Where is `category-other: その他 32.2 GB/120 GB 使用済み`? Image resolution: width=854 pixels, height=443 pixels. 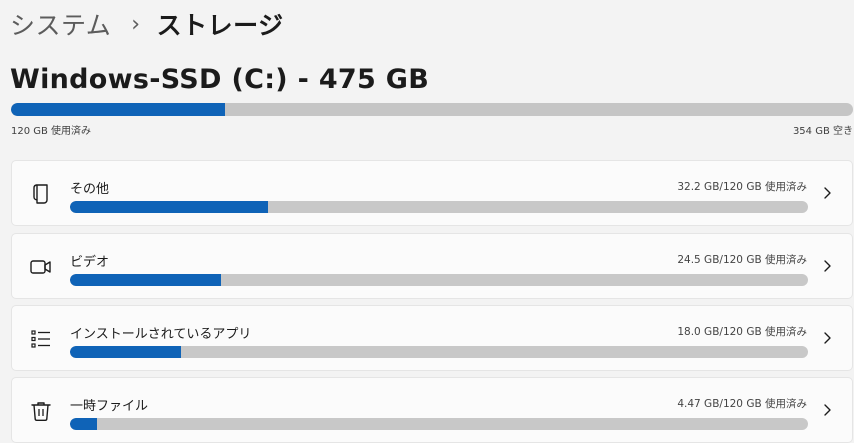
category-other: その他 32.2 GB/120 GB 使用済み is located at coordinates (432, 193).